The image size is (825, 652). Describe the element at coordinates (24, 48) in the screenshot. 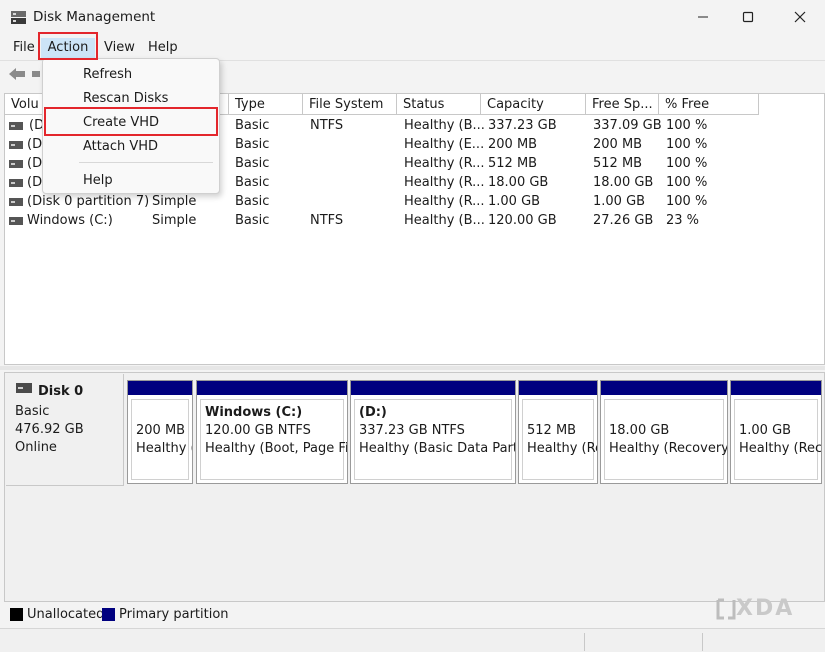

I see `menu-file: File` at that location.